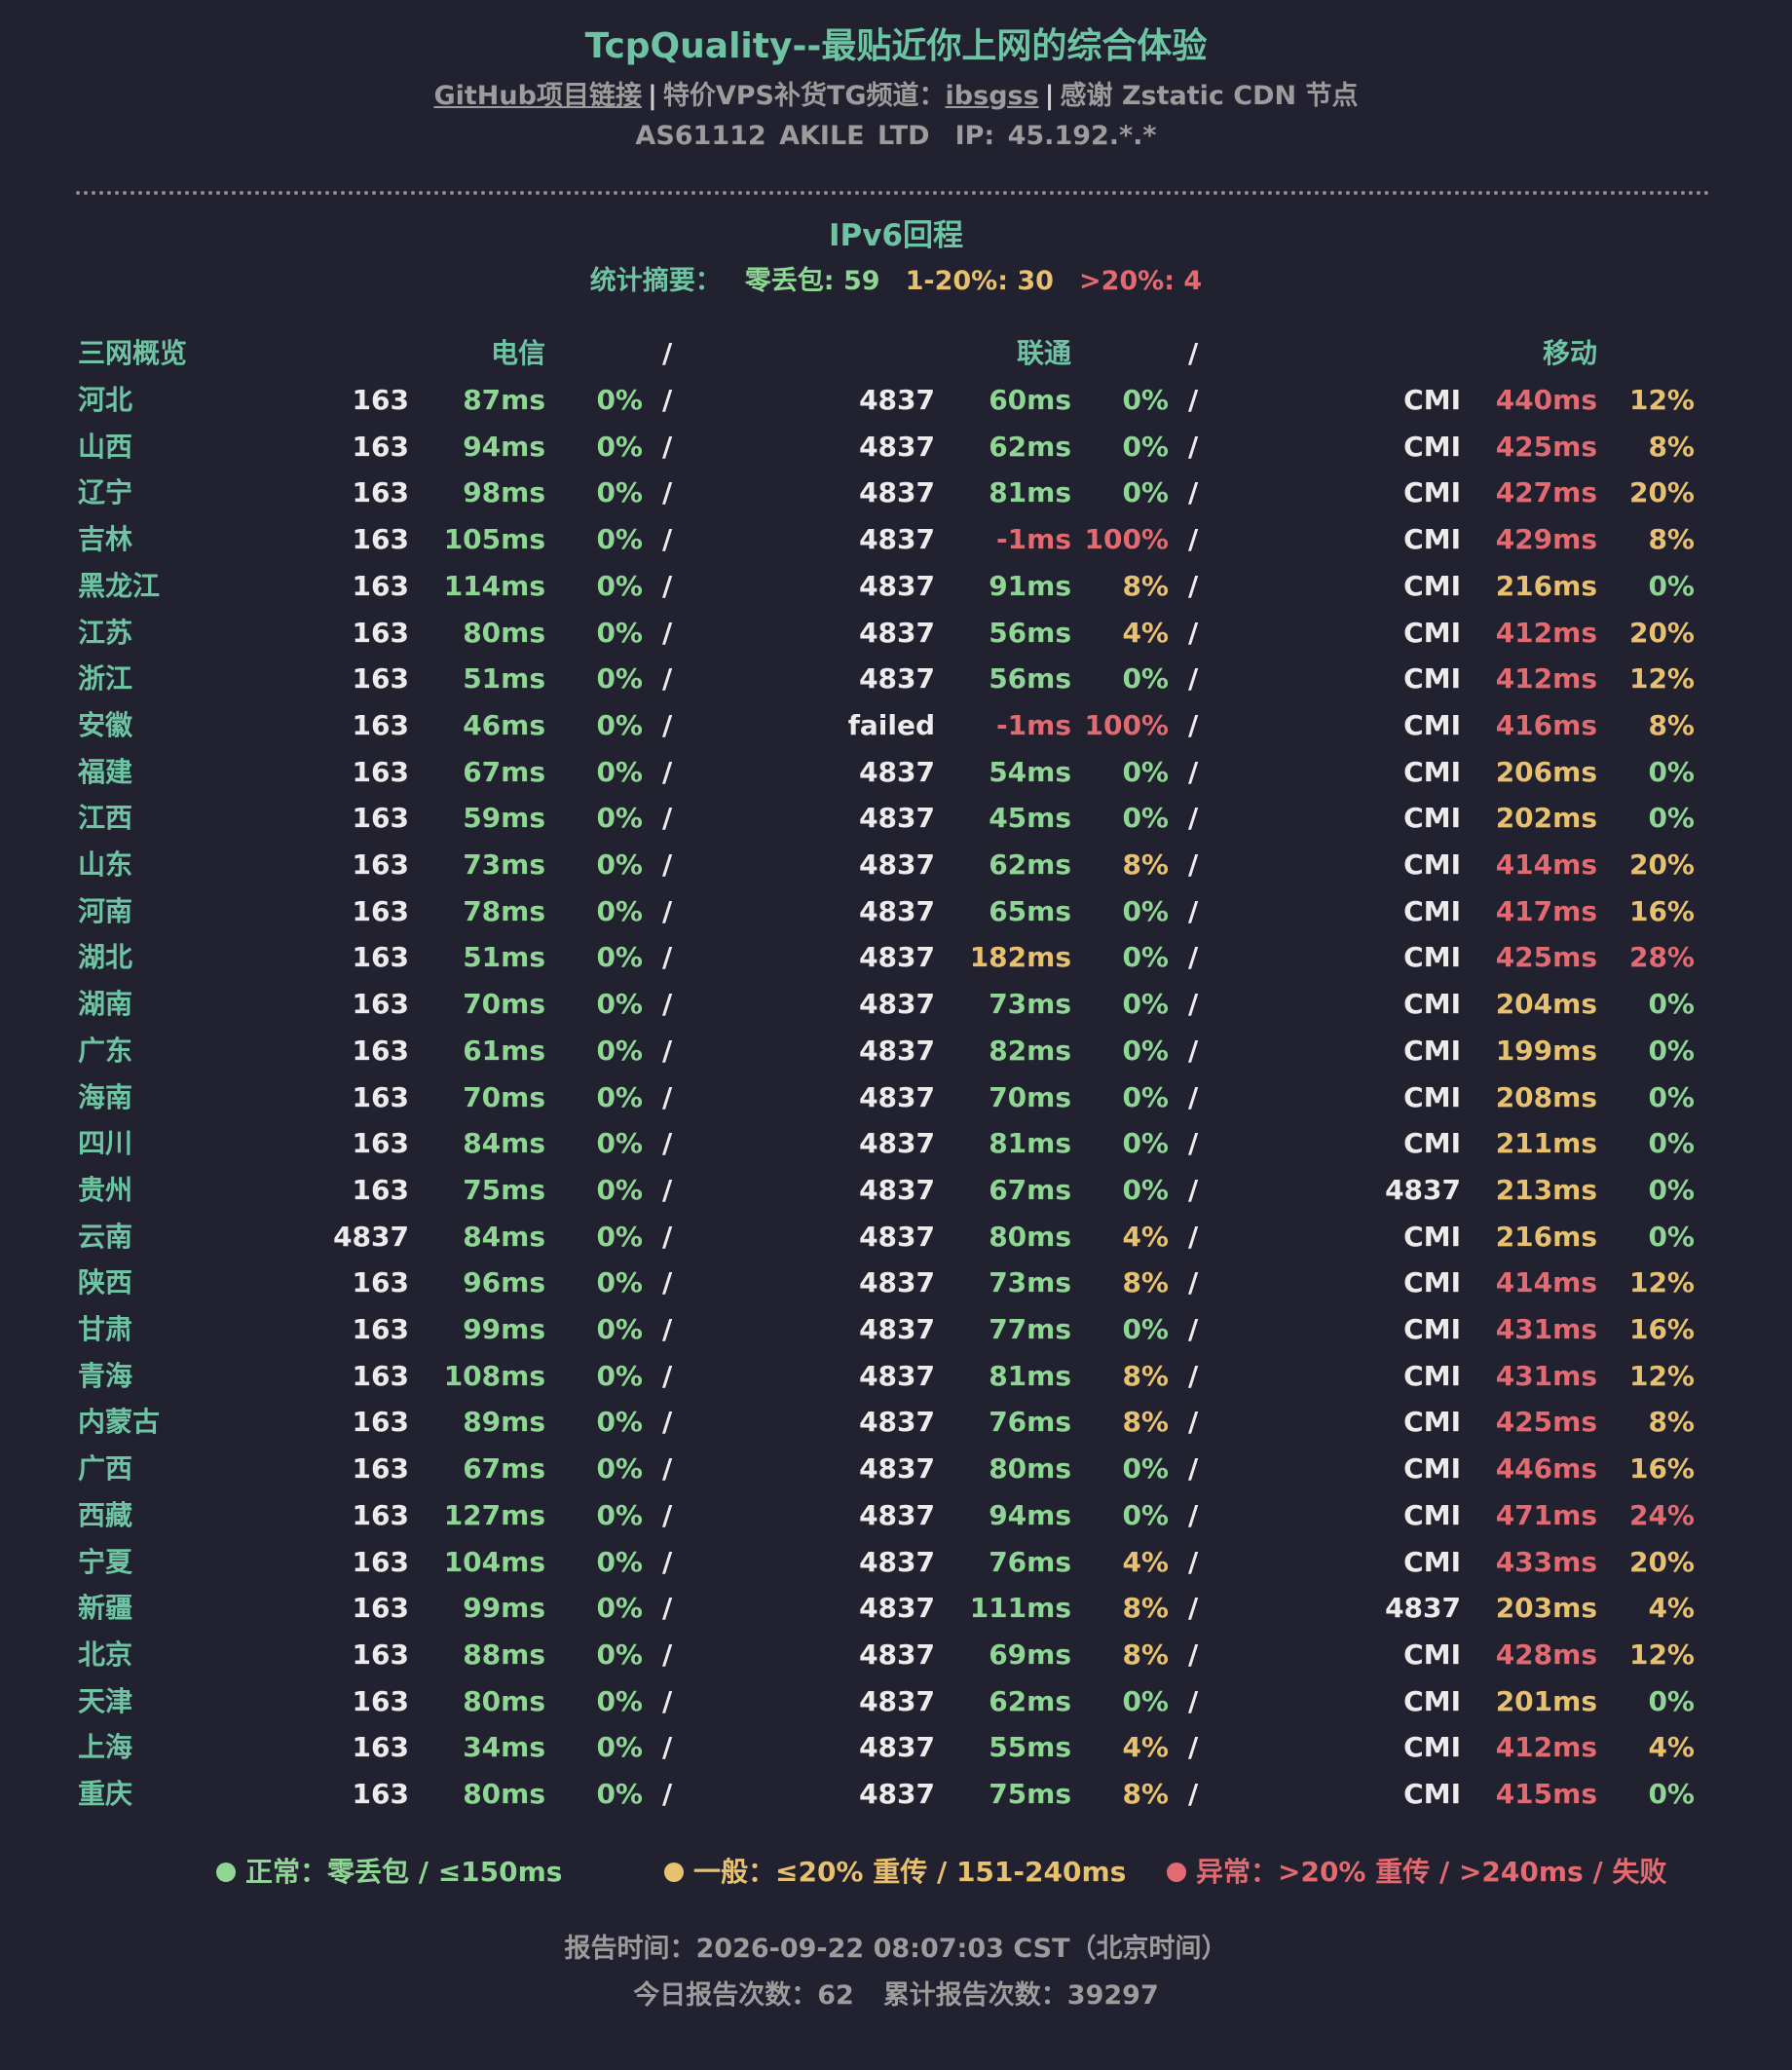 This screenshot has height=2070, width=1792. I want to click on province-cell: 湖北, so click(105, 957).